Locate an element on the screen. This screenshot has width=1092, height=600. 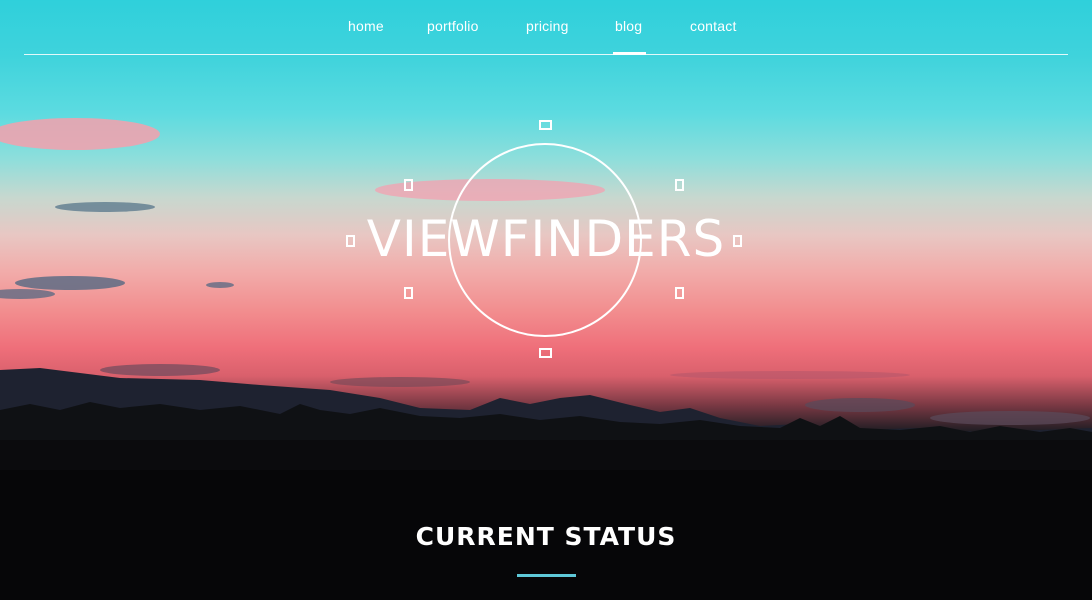
section-heading: CURRENT STATUS is located at coordinates (546, 536).